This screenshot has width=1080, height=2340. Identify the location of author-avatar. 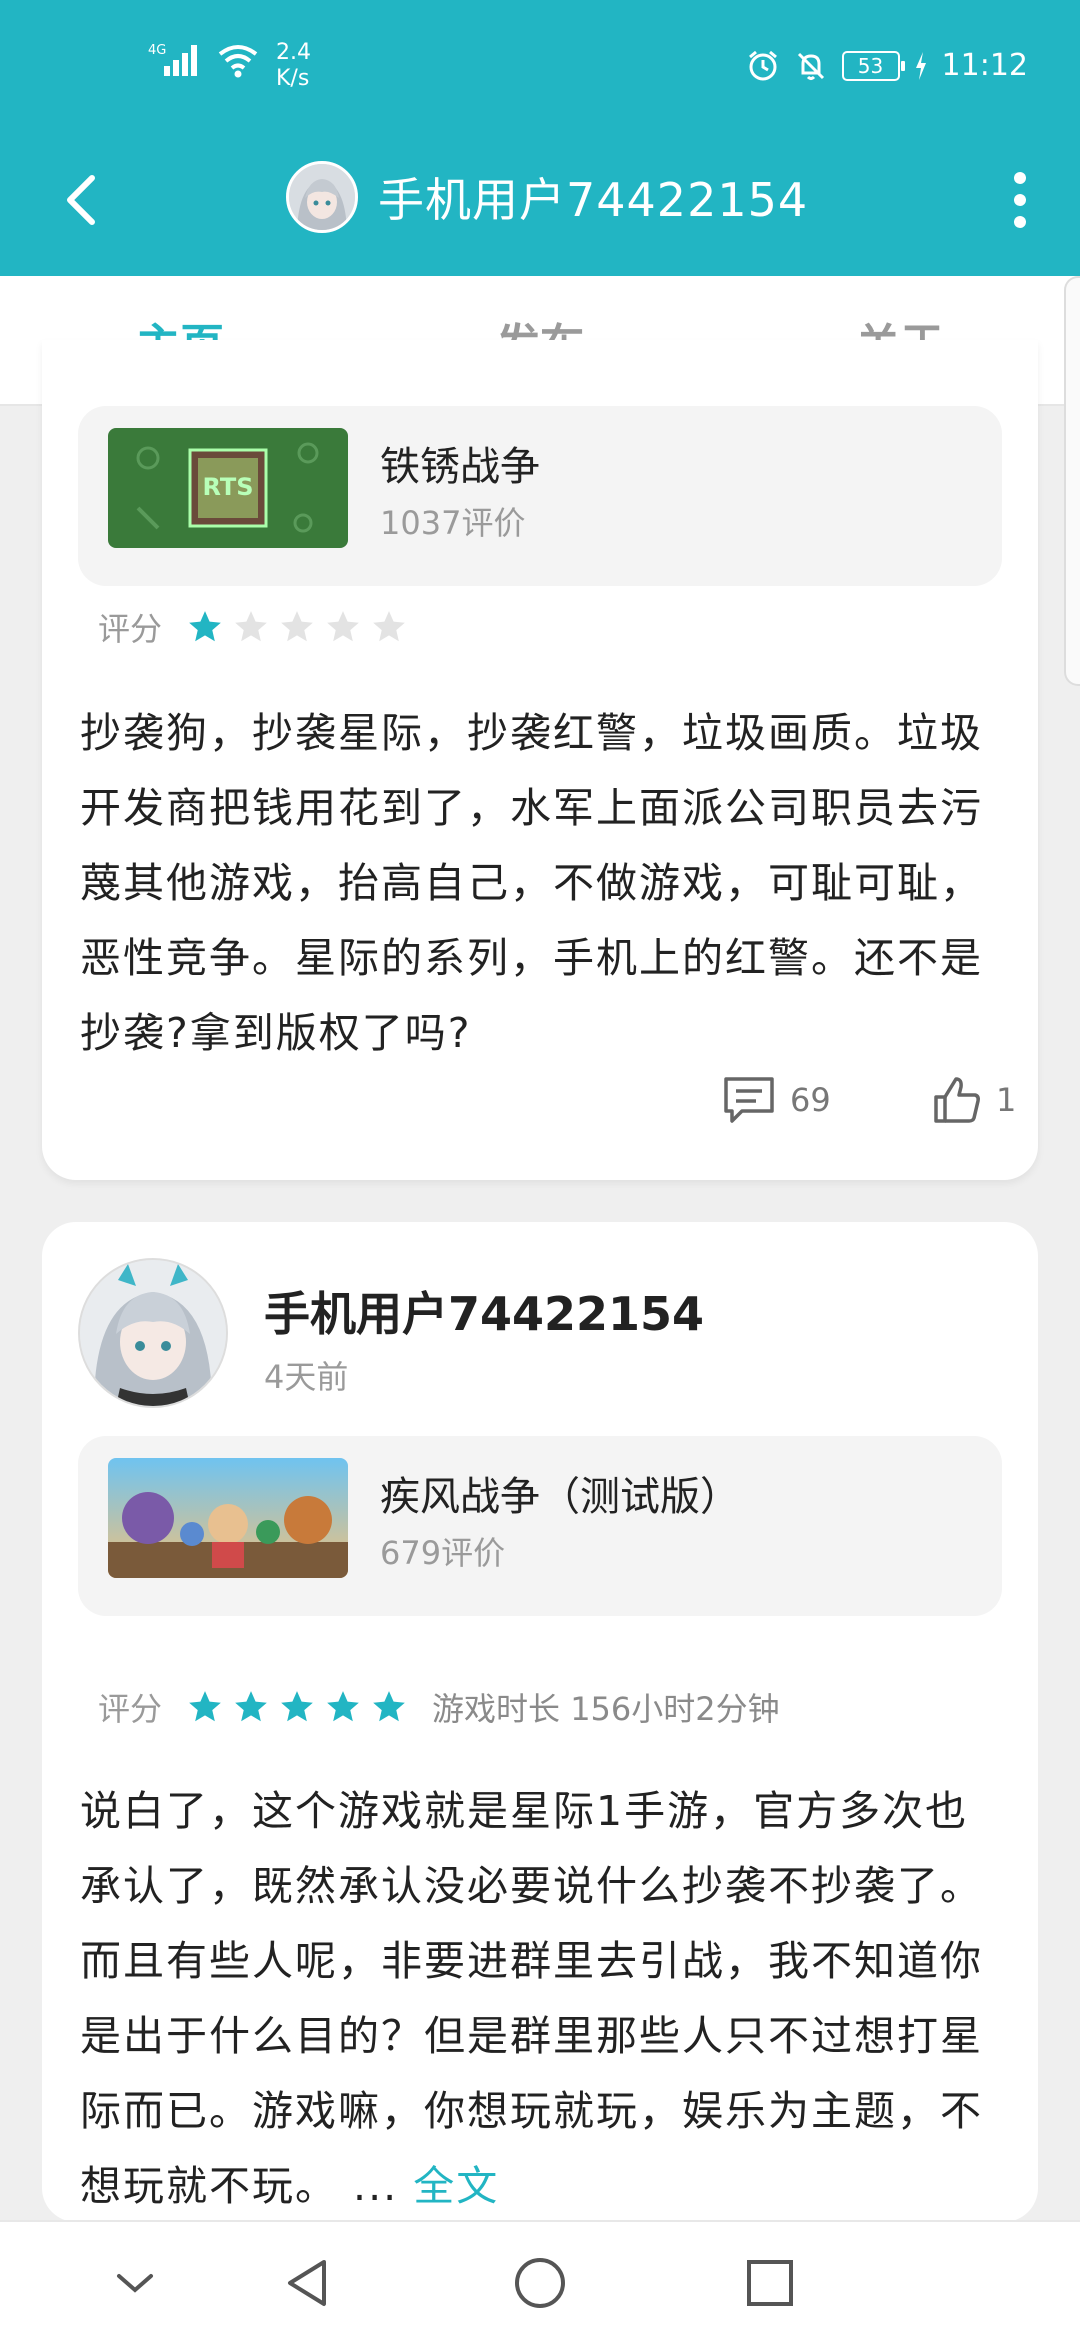
(153, 1333).